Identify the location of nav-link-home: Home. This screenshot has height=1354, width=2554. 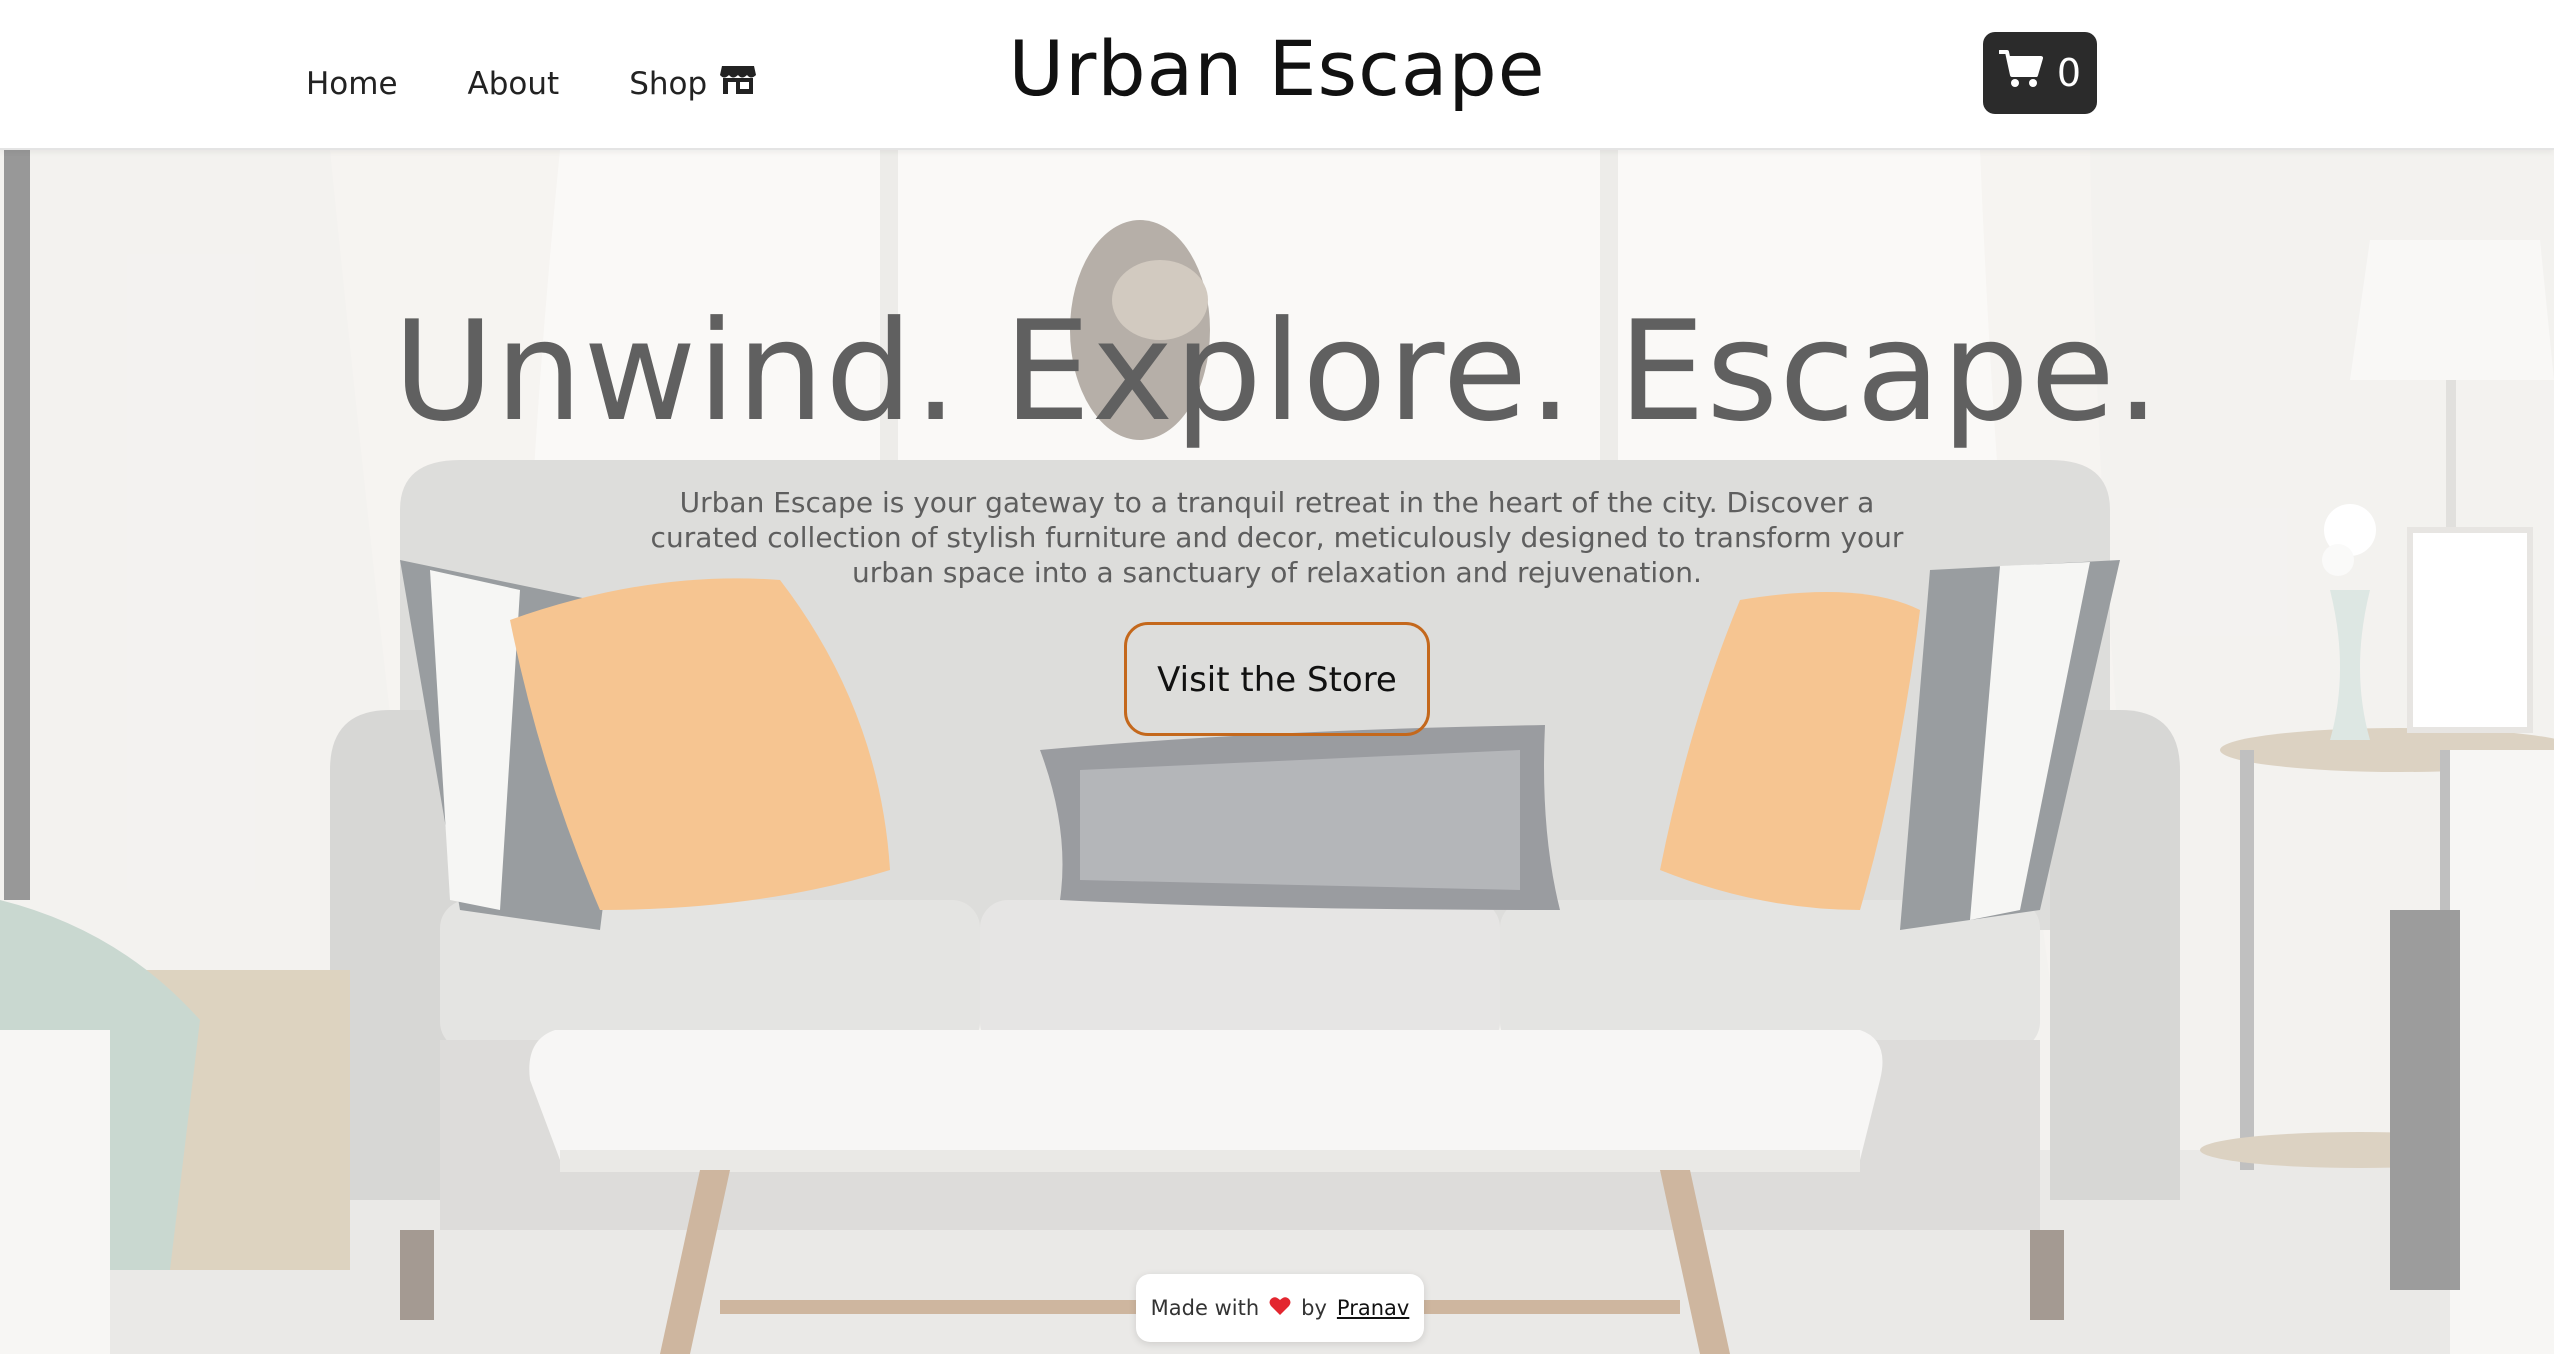
(352, 84).